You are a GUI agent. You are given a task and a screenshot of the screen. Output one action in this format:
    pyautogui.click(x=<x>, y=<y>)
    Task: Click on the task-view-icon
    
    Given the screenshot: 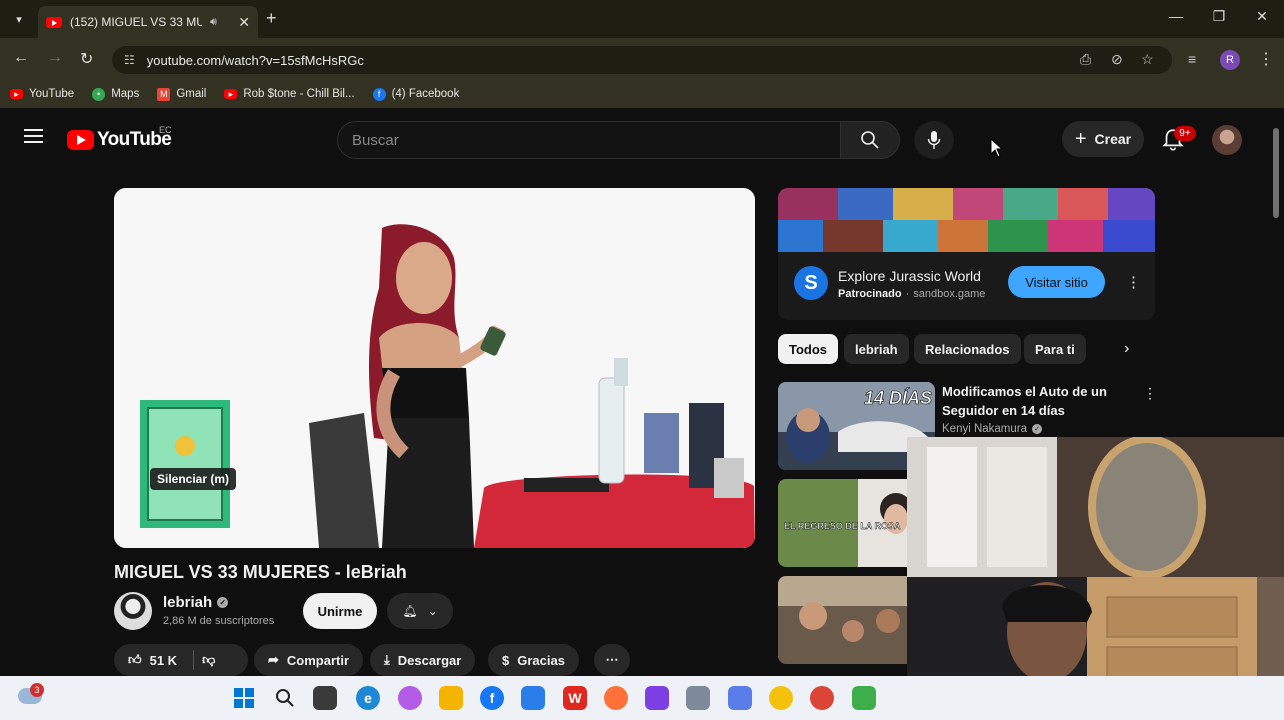 What is the action you would take?
    pyautogui.click(x=325, y=698)
    